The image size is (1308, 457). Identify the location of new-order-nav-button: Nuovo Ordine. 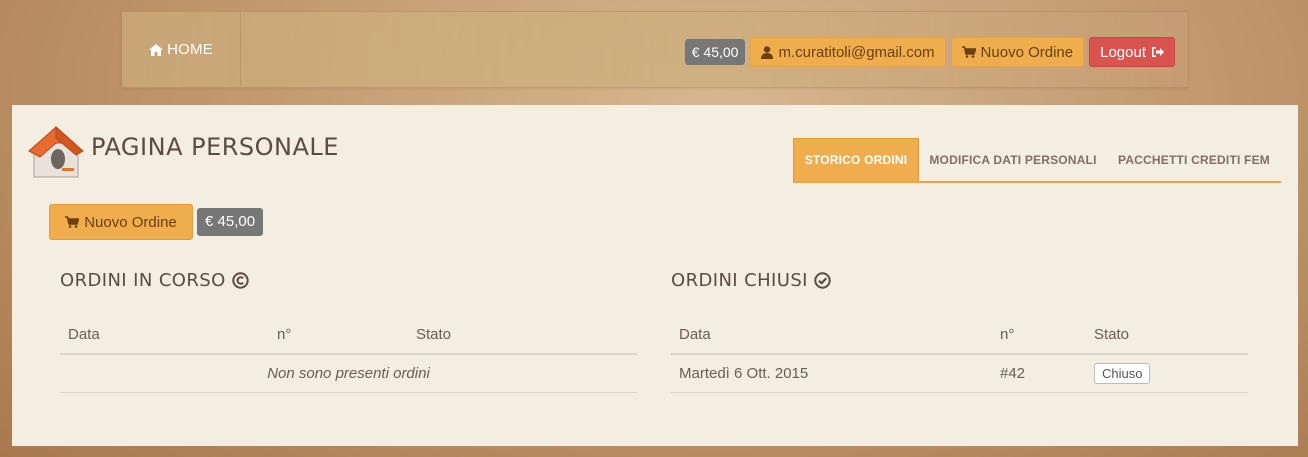
(1017, 52).